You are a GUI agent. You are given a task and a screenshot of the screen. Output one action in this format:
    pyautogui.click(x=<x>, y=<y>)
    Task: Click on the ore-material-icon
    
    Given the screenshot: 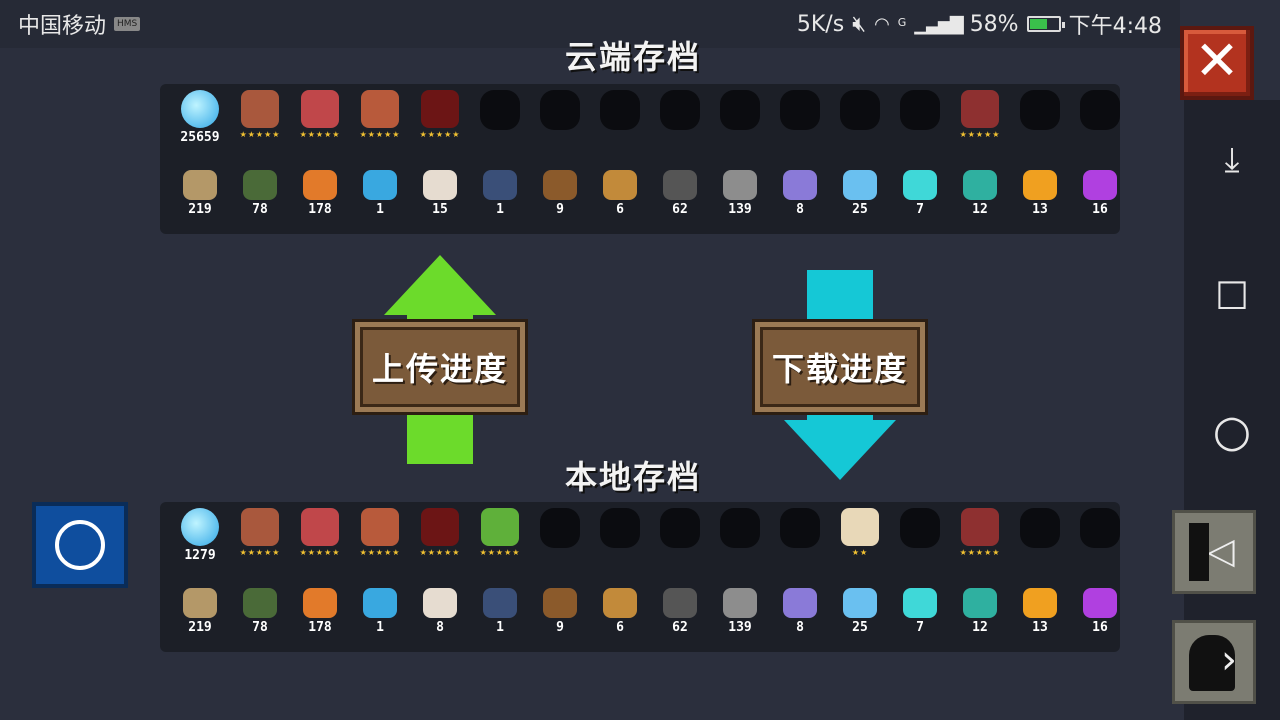 What is the action you would take?
    pyautogui.click(x=320, y=603)
    